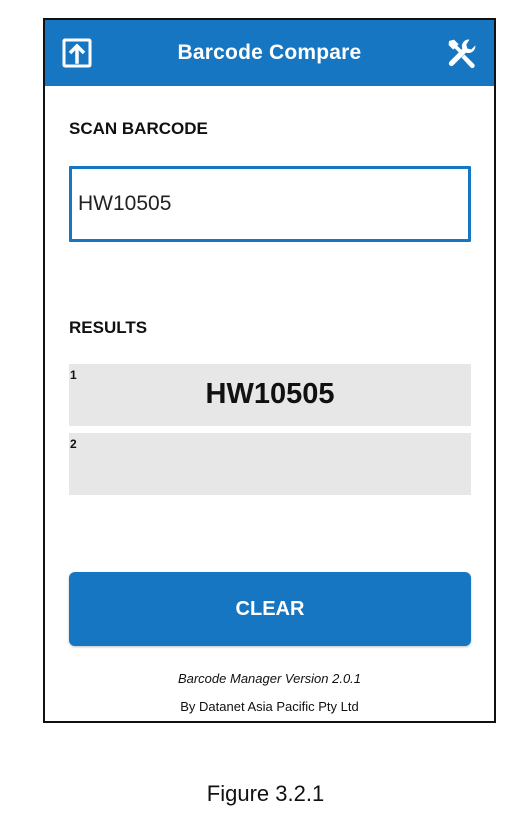 The height and width of the screenshot is (834, 531). Describe the element at coordinates (73, 444) in the screenshot. I see `result-index: 2` at that location.